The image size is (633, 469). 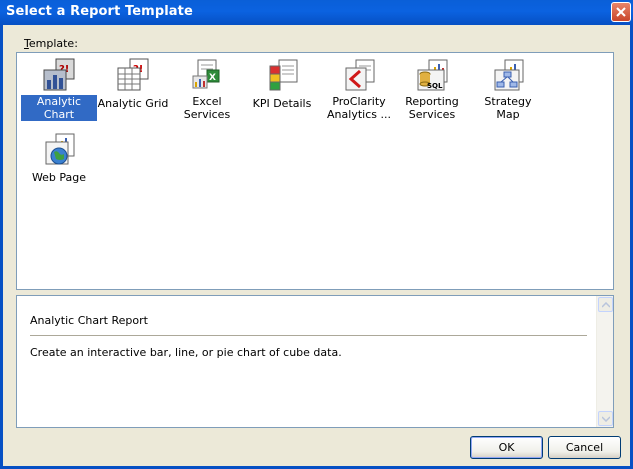 I want to click on analytic-chart-icon: ?!, so click(x=59, y=75).